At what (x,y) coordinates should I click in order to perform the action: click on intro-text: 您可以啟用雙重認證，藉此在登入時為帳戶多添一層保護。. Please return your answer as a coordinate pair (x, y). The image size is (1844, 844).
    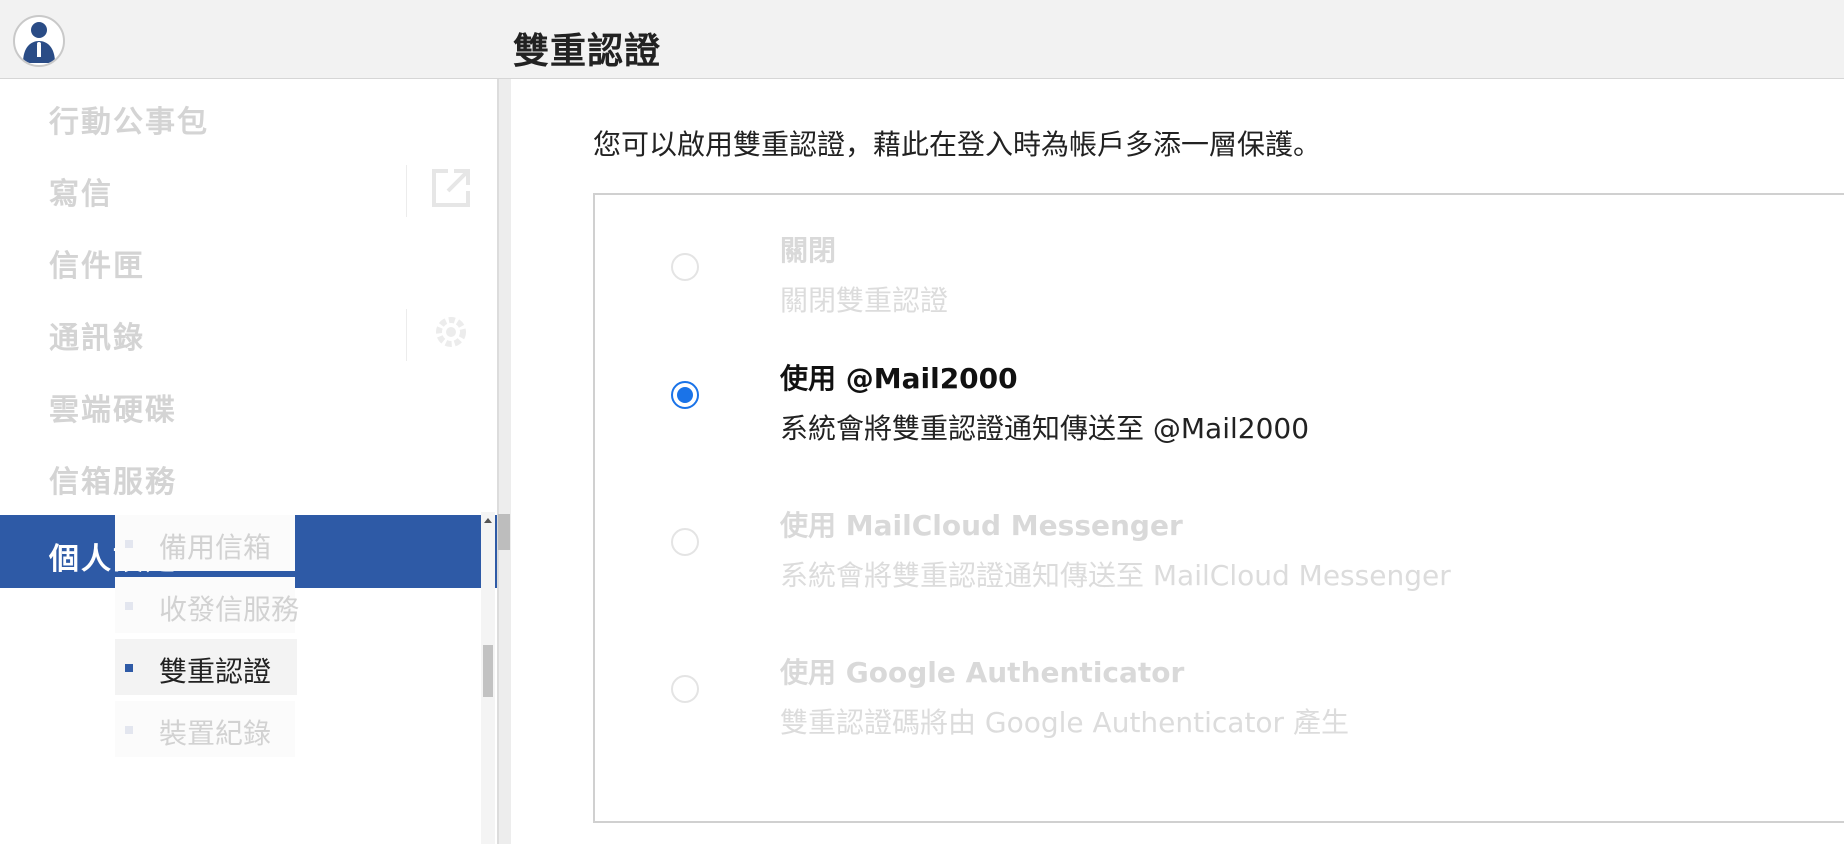
    Looking at the image, I should click on (957, 144).